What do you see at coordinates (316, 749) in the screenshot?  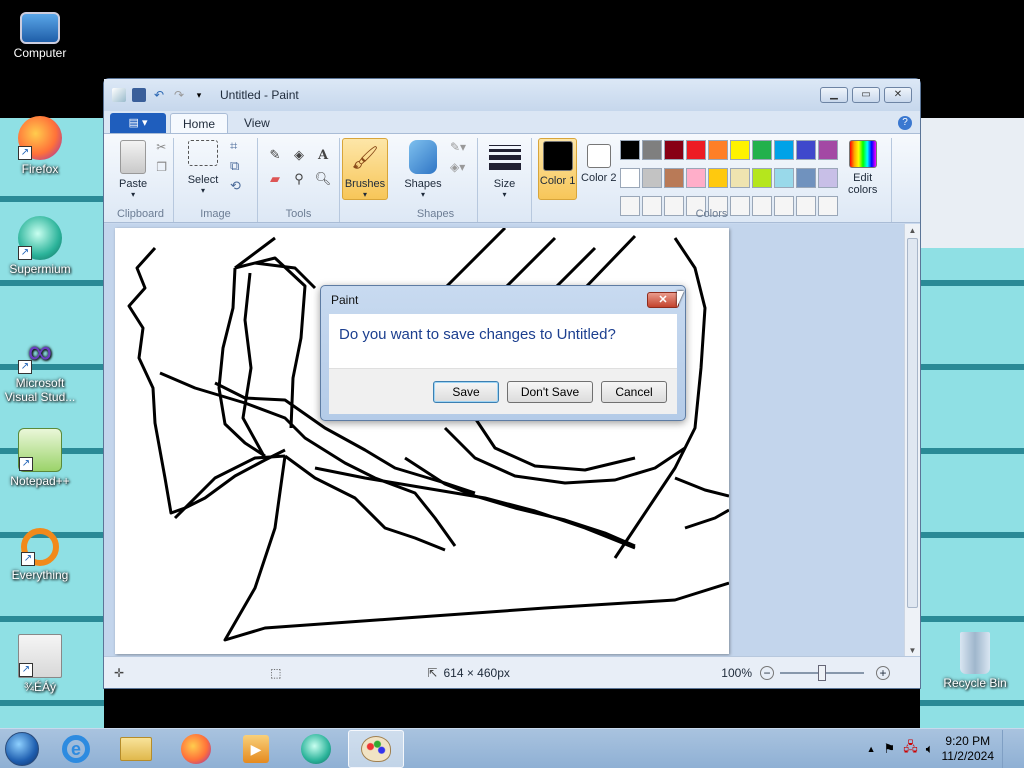 I see `taskbar-supermium` at bounding box center [316, 749].